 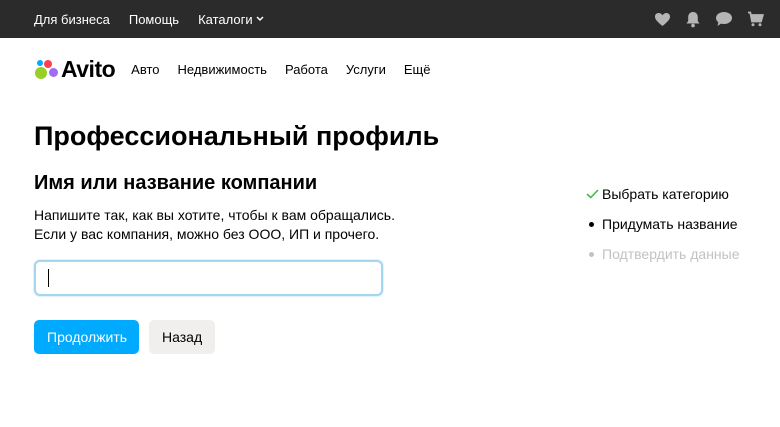 I want to click on nav-item-services: Услуги, so click(x=366, y=69).